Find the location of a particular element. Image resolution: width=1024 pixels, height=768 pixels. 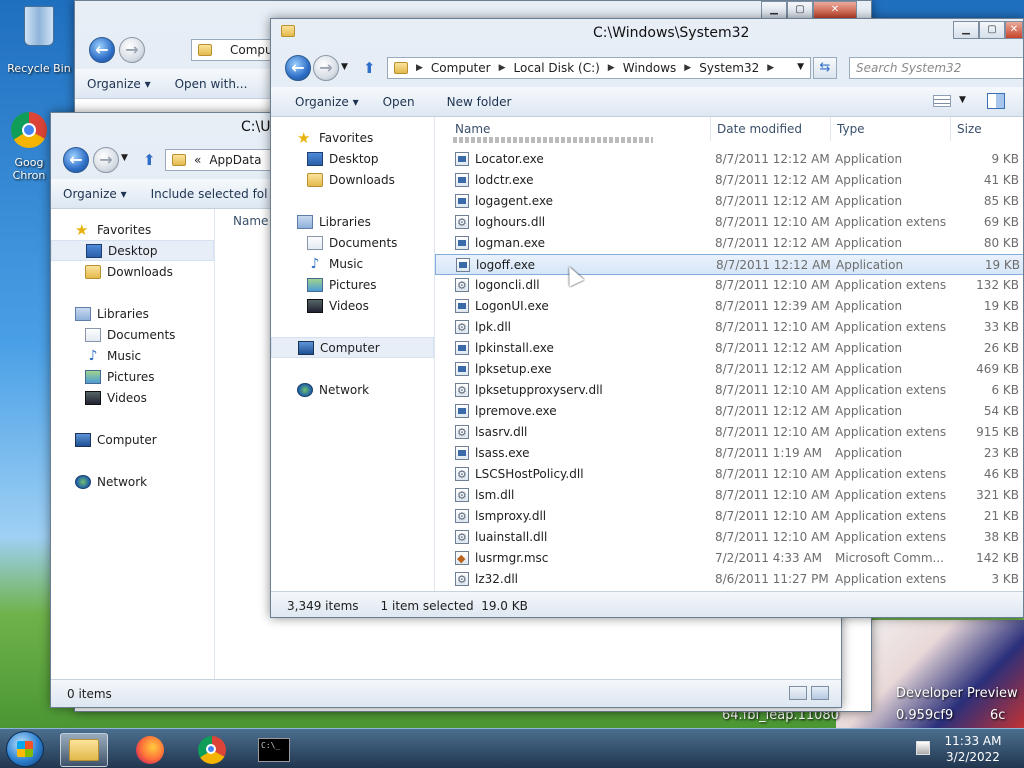

appdata-back-button: ← is located at coordinates (76, 160).